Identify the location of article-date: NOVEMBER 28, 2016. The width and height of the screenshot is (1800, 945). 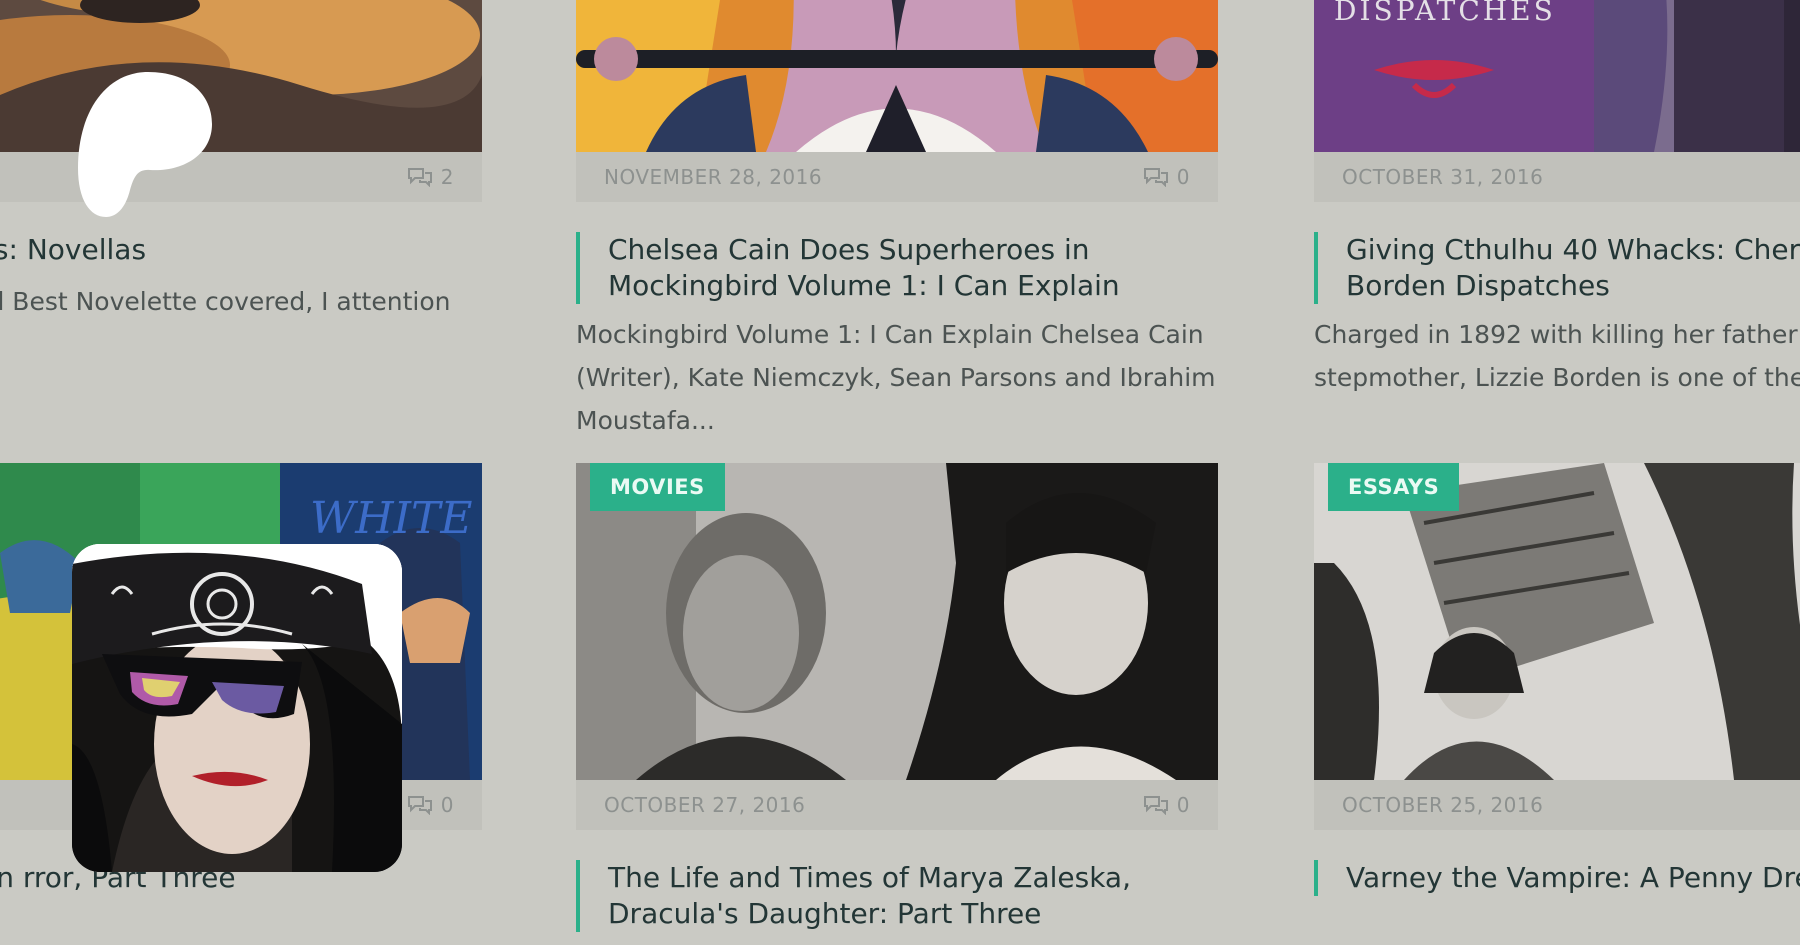
(713, 177).